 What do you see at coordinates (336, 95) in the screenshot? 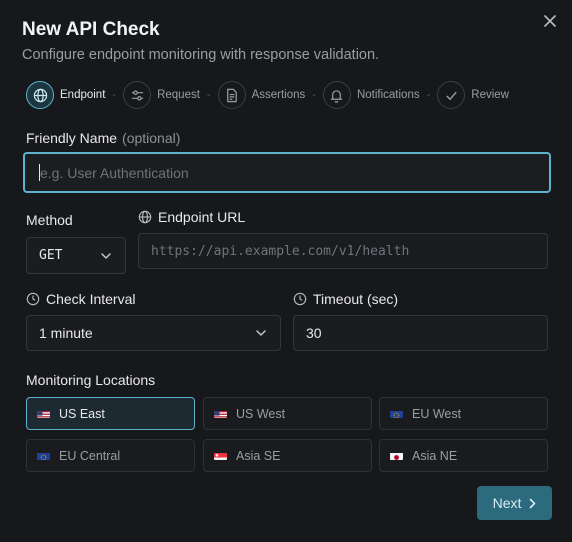
I see `bell-icon` at bounding box center [336, 95].